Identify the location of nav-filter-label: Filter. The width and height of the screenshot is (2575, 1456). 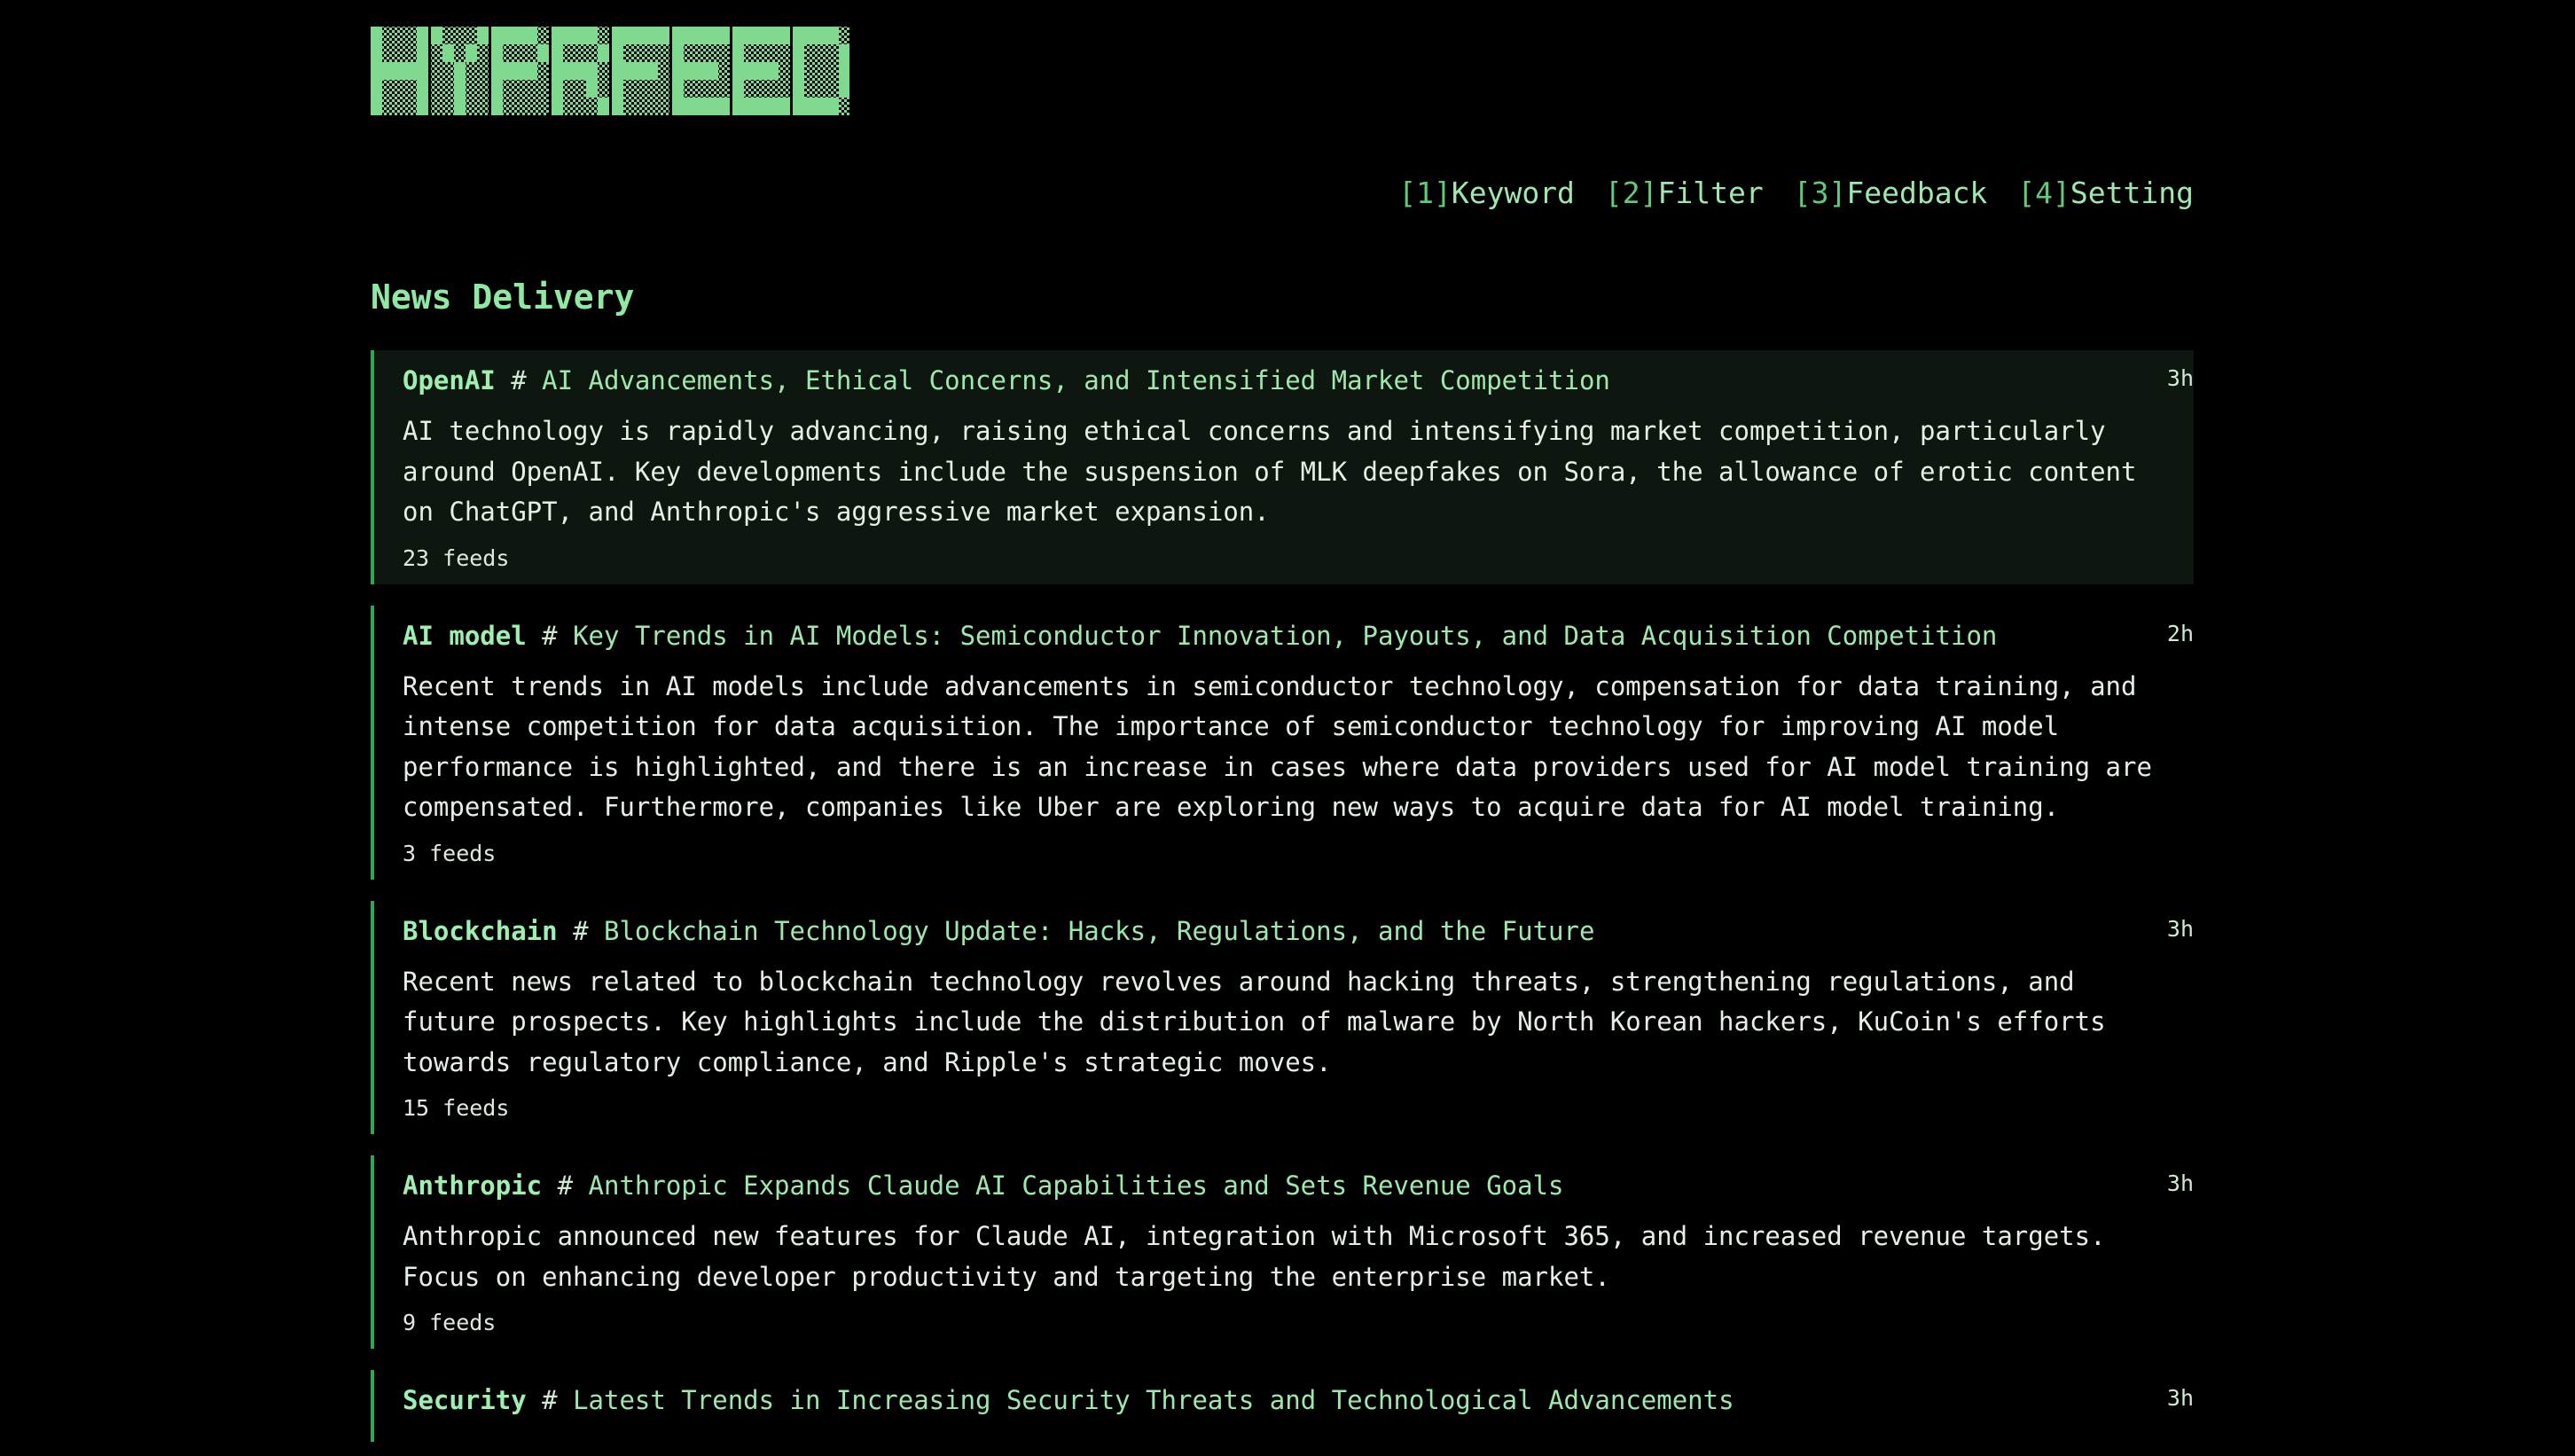
(1710, 193).